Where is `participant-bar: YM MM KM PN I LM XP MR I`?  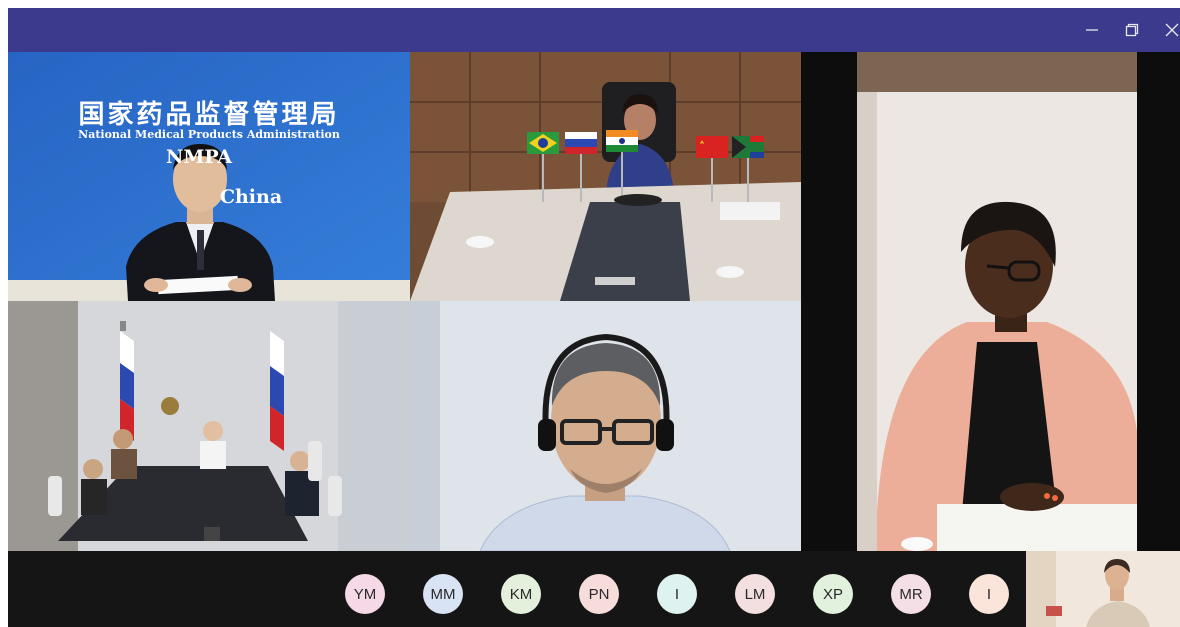 participant-bar: YM MM KM PN I LM XP MR I is located at coordinates (594, 589).